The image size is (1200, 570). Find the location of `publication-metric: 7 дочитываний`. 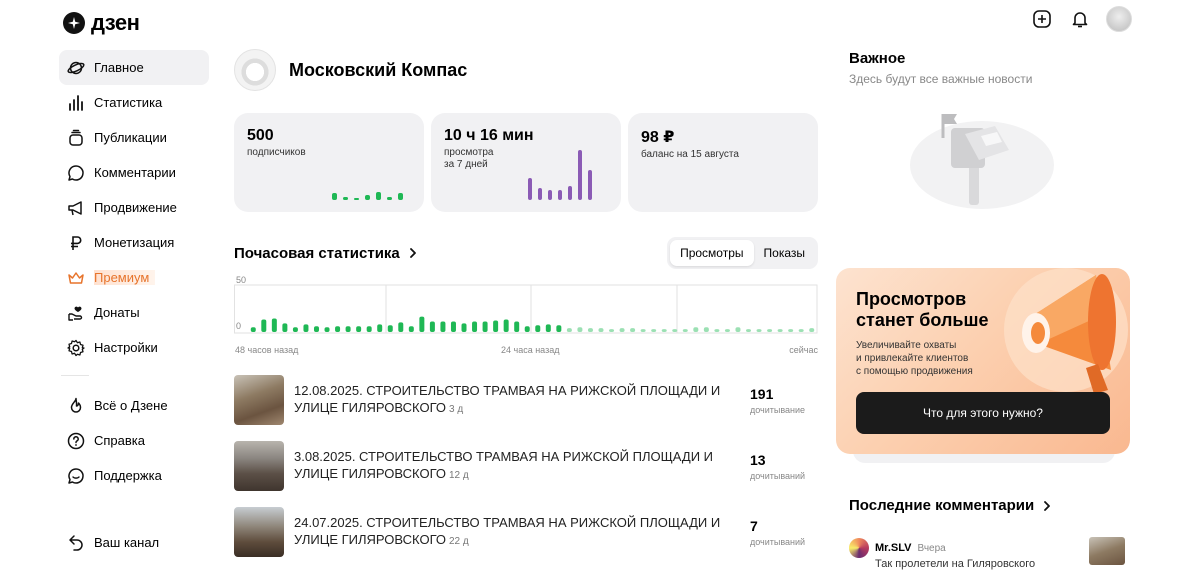

publication-metric: 7 дочитываний is located at coordinates (777, 532).